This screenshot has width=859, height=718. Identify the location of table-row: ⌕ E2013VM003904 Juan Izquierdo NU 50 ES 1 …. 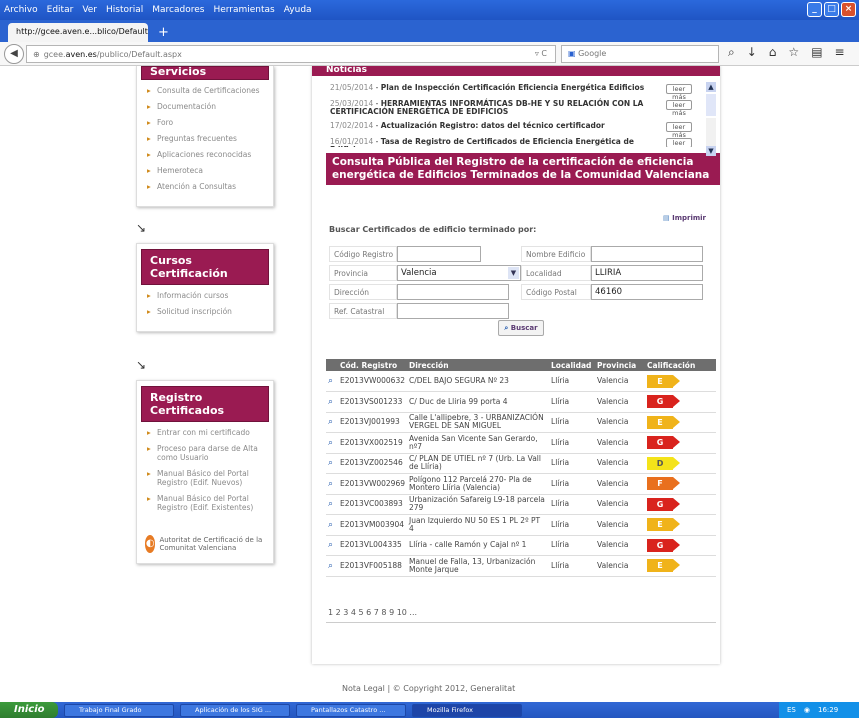
(521, 525).